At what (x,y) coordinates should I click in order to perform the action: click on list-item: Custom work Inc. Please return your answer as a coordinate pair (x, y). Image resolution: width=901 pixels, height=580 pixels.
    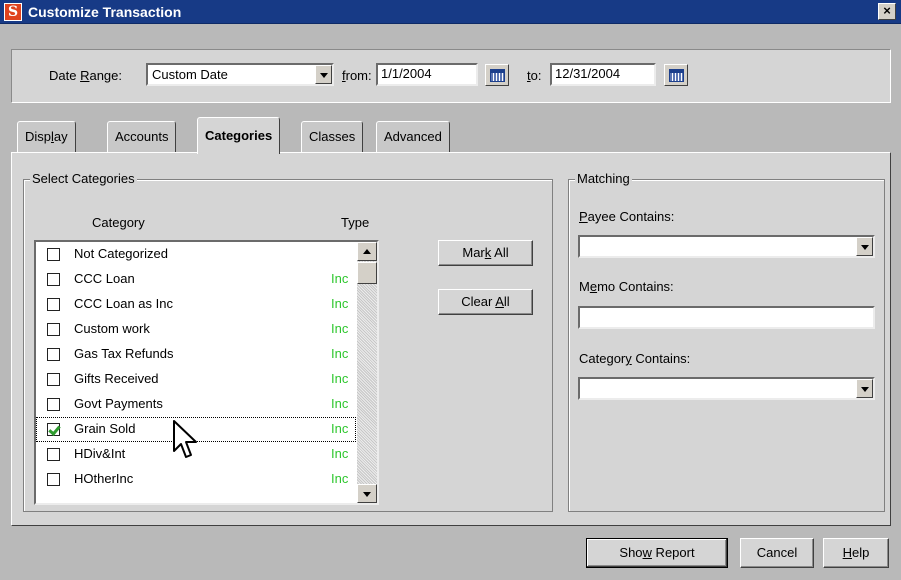
    Looking at the image, I should click on (196, 329).